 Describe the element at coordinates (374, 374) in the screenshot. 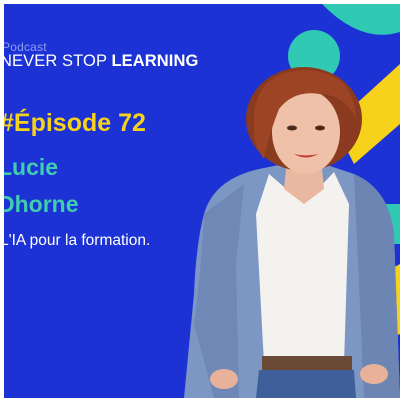

I see `right-hand-shape` at that location.